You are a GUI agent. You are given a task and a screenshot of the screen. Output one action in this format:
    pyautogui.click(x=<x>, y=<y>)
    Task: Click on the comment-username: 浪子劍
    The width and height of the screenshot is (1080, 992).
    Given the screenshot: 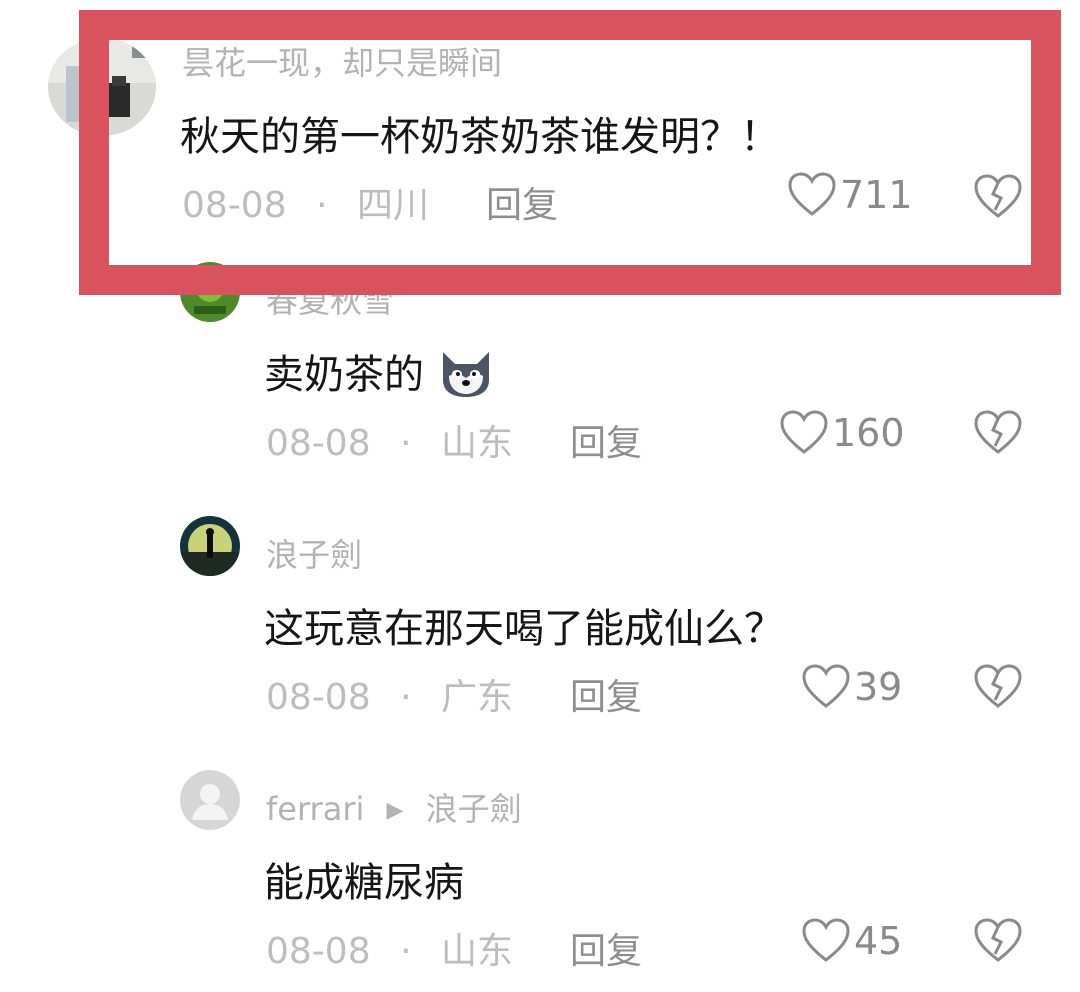 What is the action you would take?
    pyautogui.click(x=314, y=553)
    